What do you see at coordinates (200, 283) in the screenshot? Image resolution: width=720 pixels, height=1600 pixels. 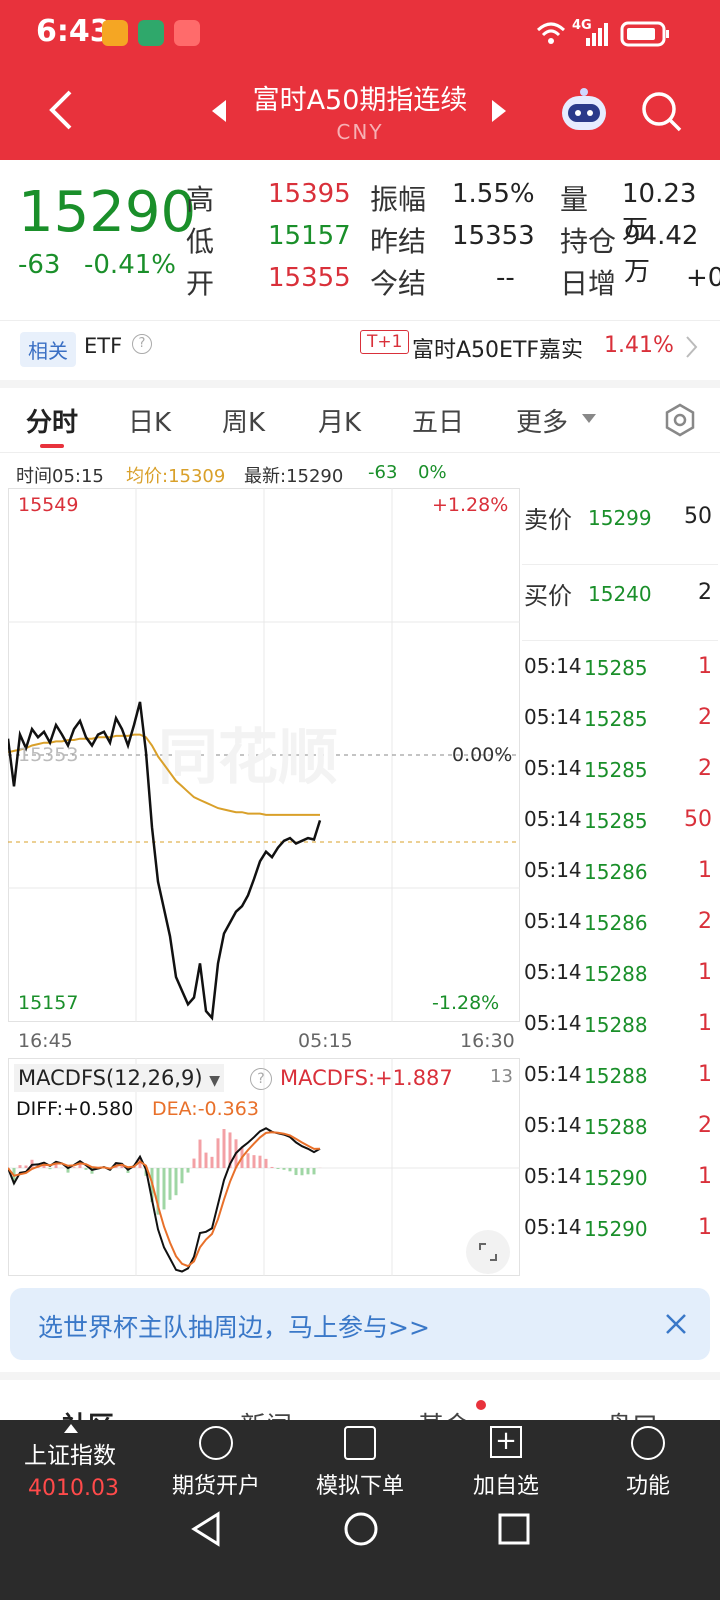 I see `open-label: 开` at bounding box center [200, 283].